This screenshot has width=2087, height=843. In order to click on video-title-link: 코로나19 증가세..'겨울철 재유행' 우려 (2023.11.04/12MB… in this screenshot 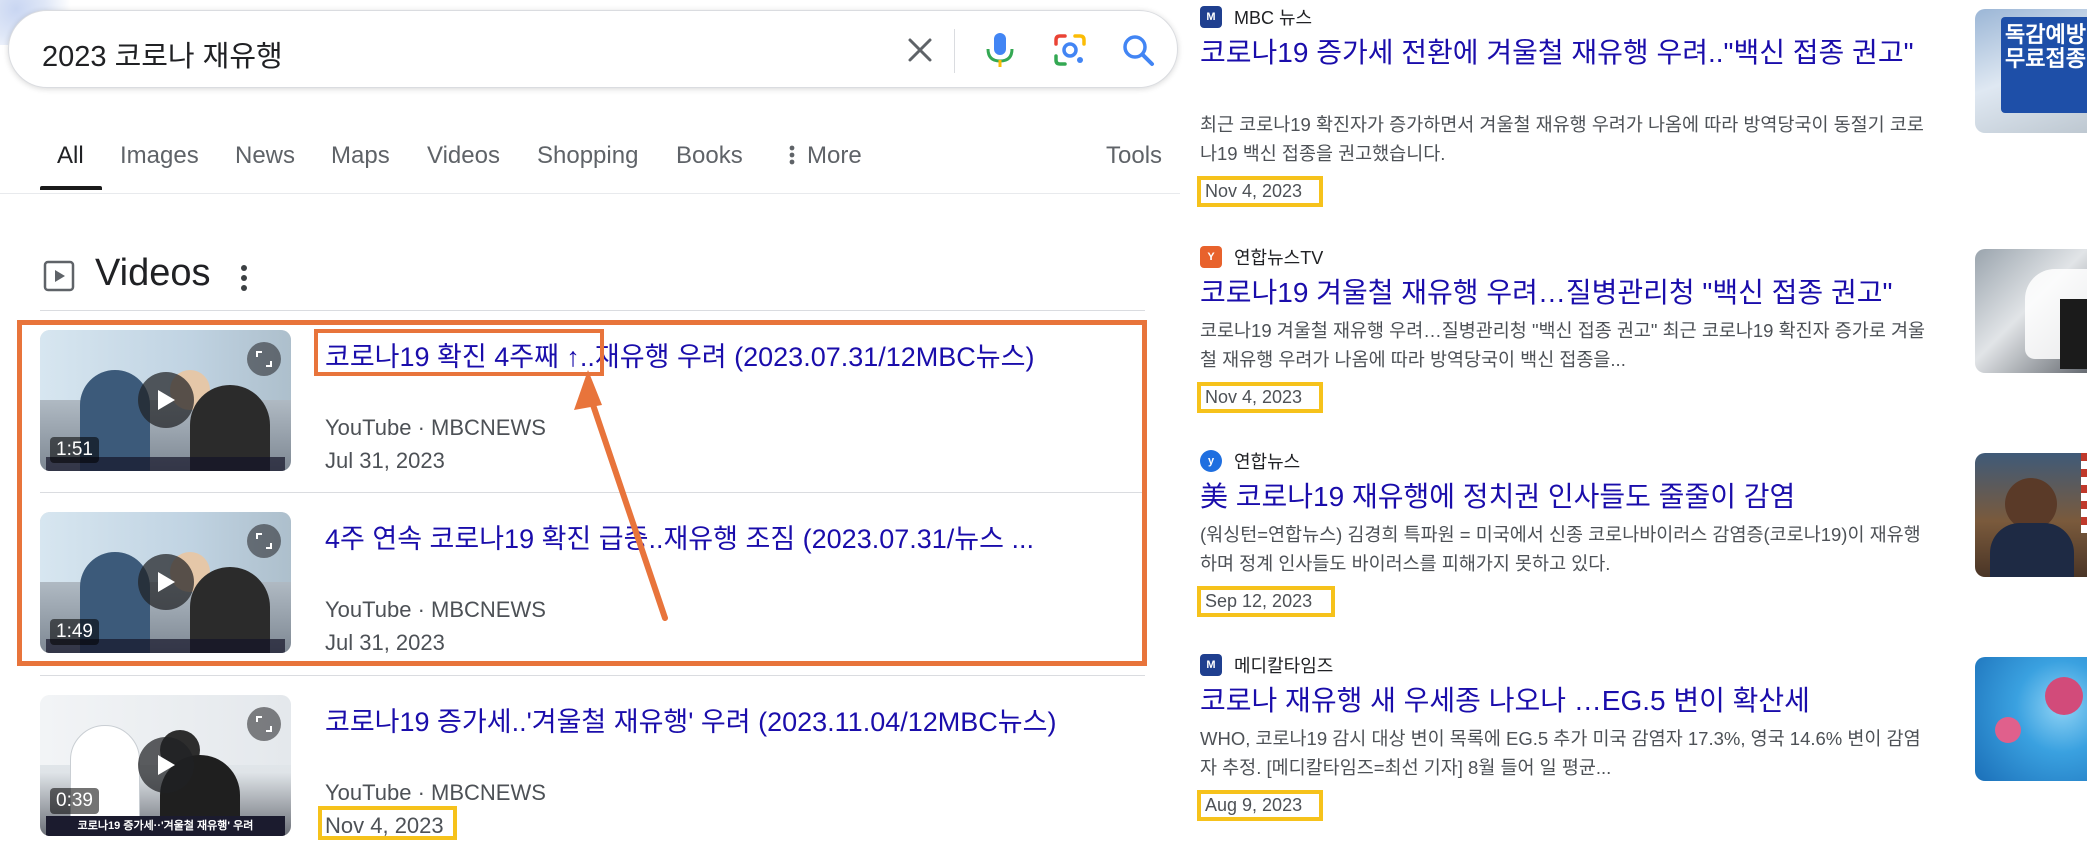, I will do `click(690, 719)`.